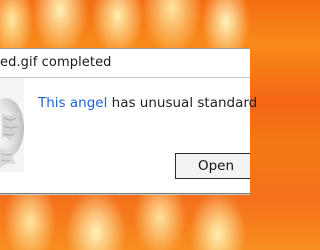 The image size is (320, 250). What do you see at coordinates (212, 166) in the screenshot?
I see `open-button: Open` at bounding box center [212, 166].